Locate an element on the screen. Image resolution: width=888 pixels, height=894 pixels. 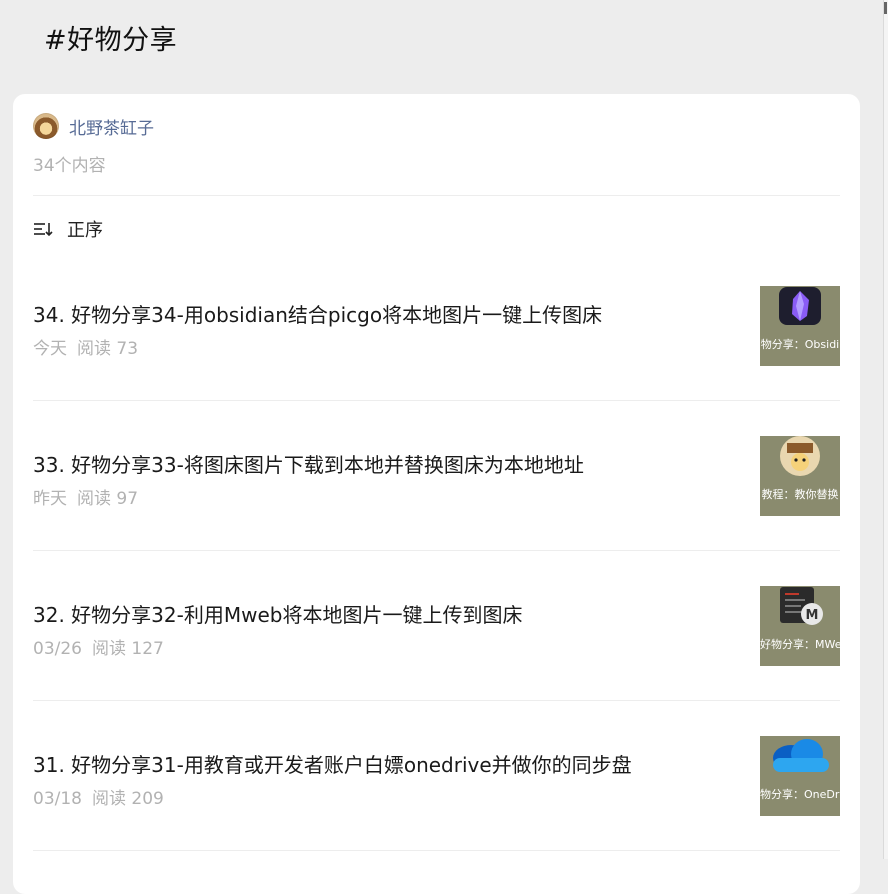
article-thumbnail: M 好物分享：MWeb is located at coordinates (800, 626).